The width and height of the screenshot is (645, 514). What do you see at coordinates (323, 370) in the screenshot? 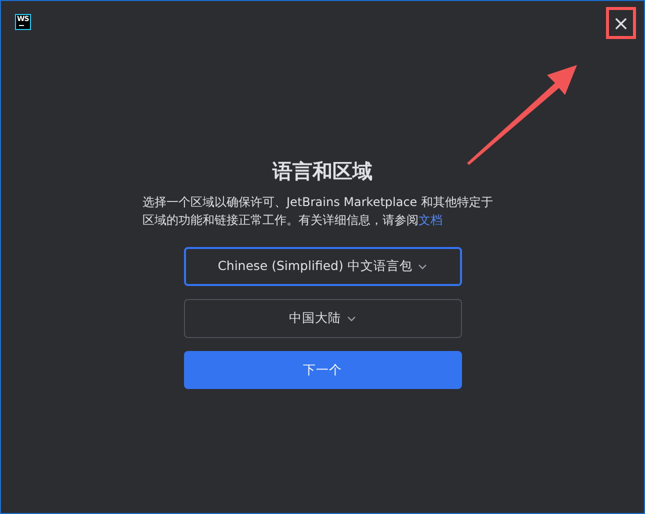
I see `next-button: 下一个` at bounding box center [323, 370].